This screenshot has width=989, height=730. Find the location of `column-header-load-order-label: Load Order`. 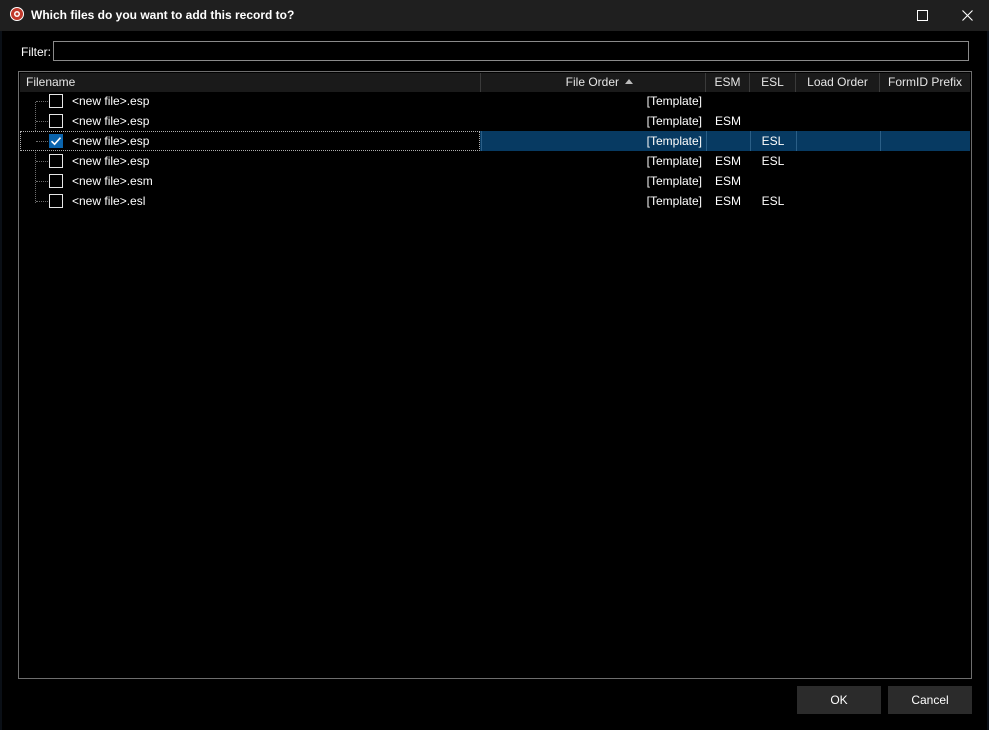

column-header-load-order-label: Load Order is located at coordinates (837, 82).